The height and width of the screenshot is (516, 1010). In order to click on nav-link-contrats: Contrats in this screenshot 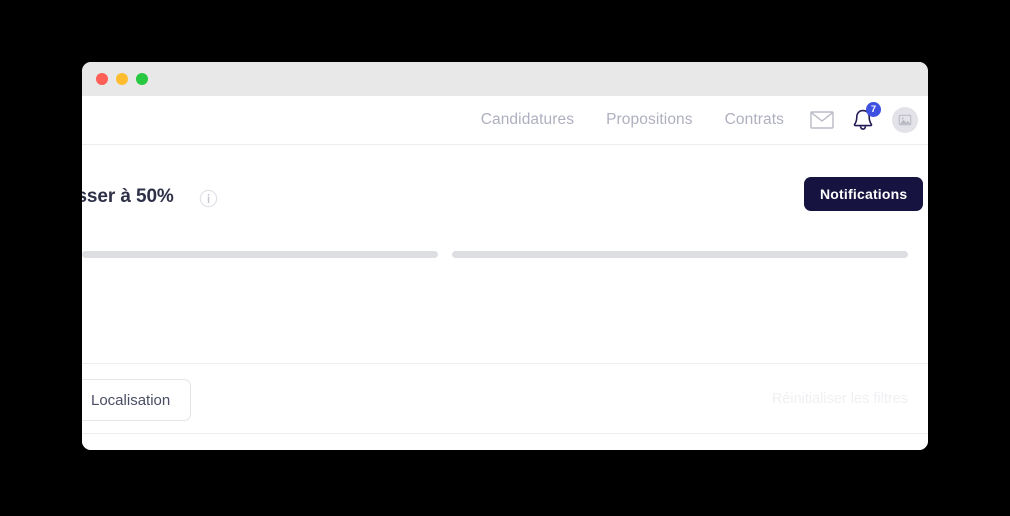, I will do `click(754, 120)`.